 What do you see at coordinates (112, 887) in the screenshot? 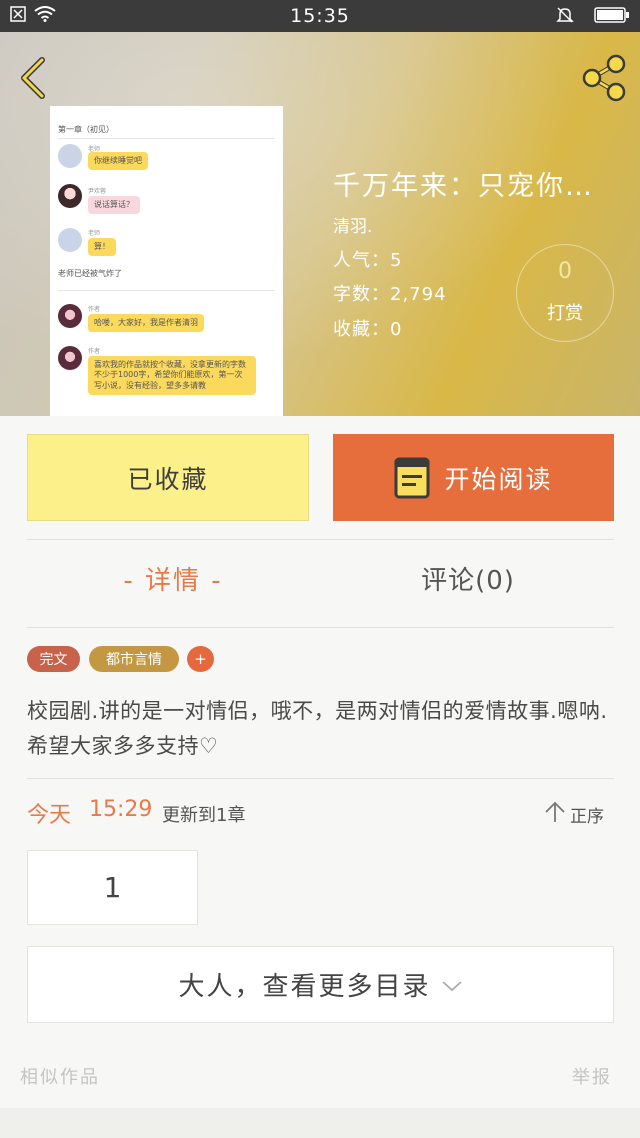
I see `chapter-item: 1` at bounding box center [112, 887].